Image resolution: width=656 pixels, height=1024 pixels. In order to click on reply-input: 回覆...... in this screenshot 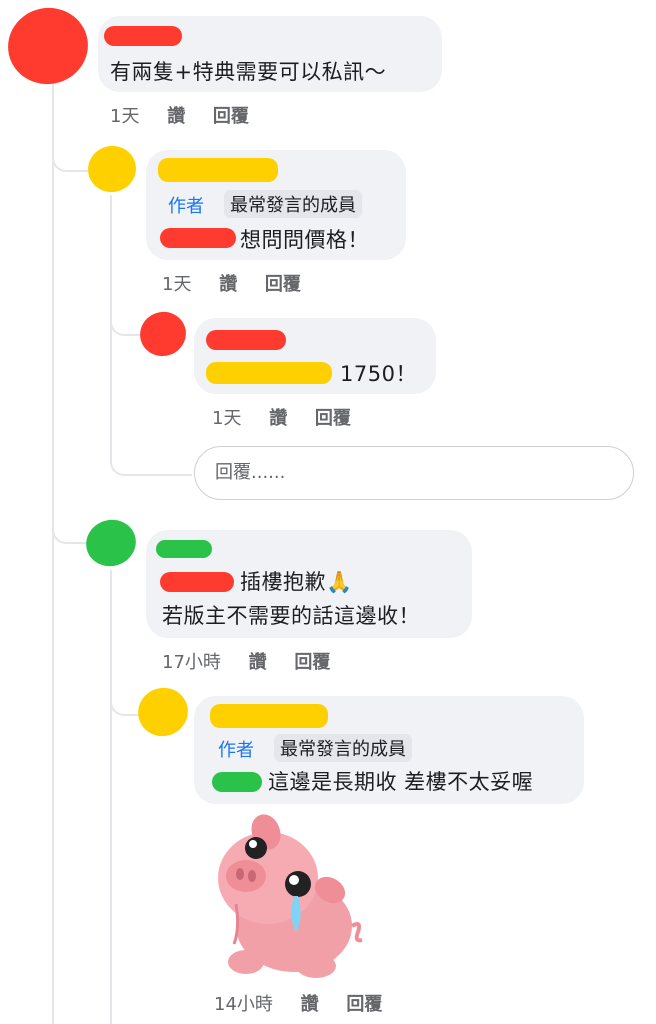, I will do `click(414, 473)`.